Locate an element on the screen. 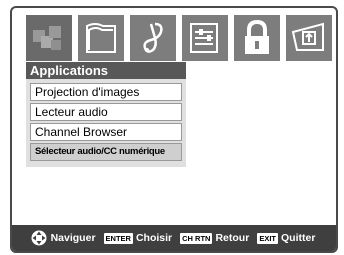 The width and height of the screenshot is (344, 255). lock-tab is located at coordinates (257, 38).